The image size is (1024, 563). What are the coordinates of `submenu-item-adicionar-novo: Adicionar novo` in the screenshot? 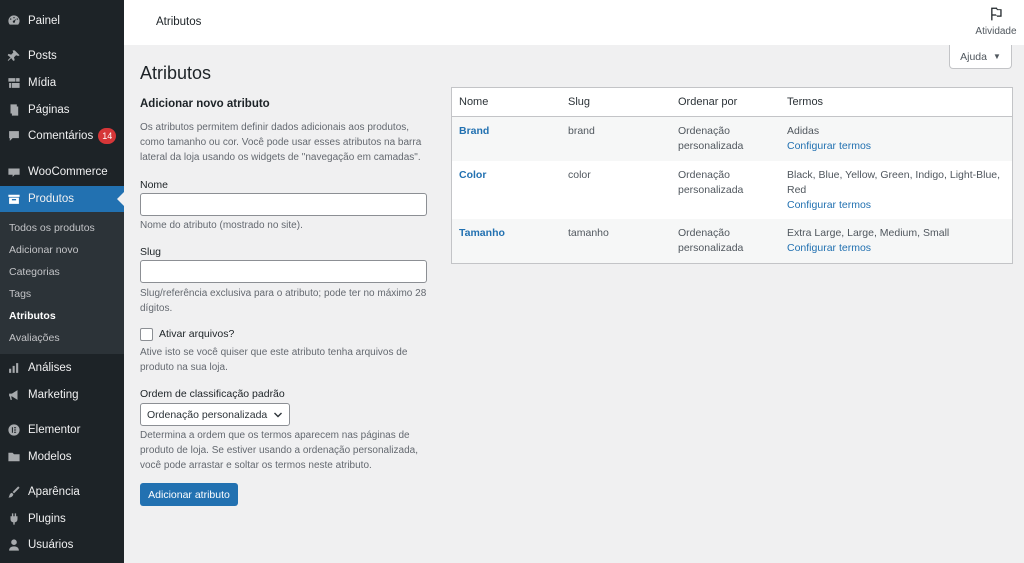 It's located at (43, 250).